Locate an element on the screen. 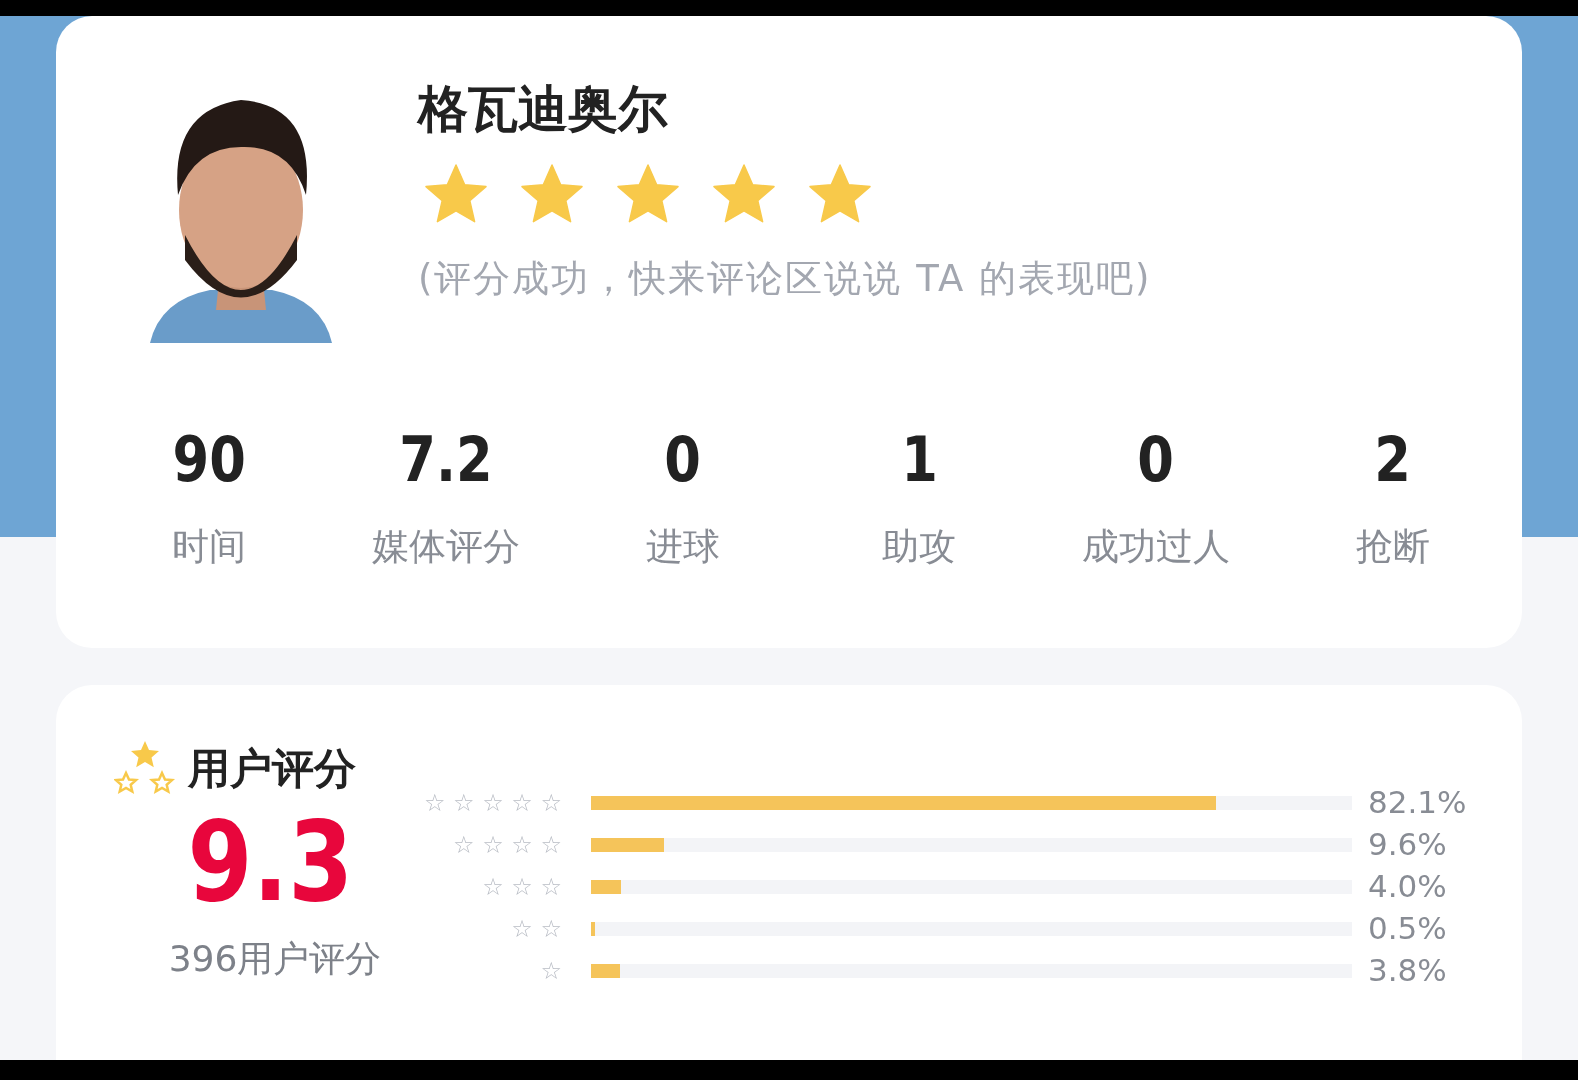 The width and height of the screenshot is (1578, 1080). rating-message: (评分成功，快来评论区说说 TA 的表现吧) is located at coordinates (785, 279).